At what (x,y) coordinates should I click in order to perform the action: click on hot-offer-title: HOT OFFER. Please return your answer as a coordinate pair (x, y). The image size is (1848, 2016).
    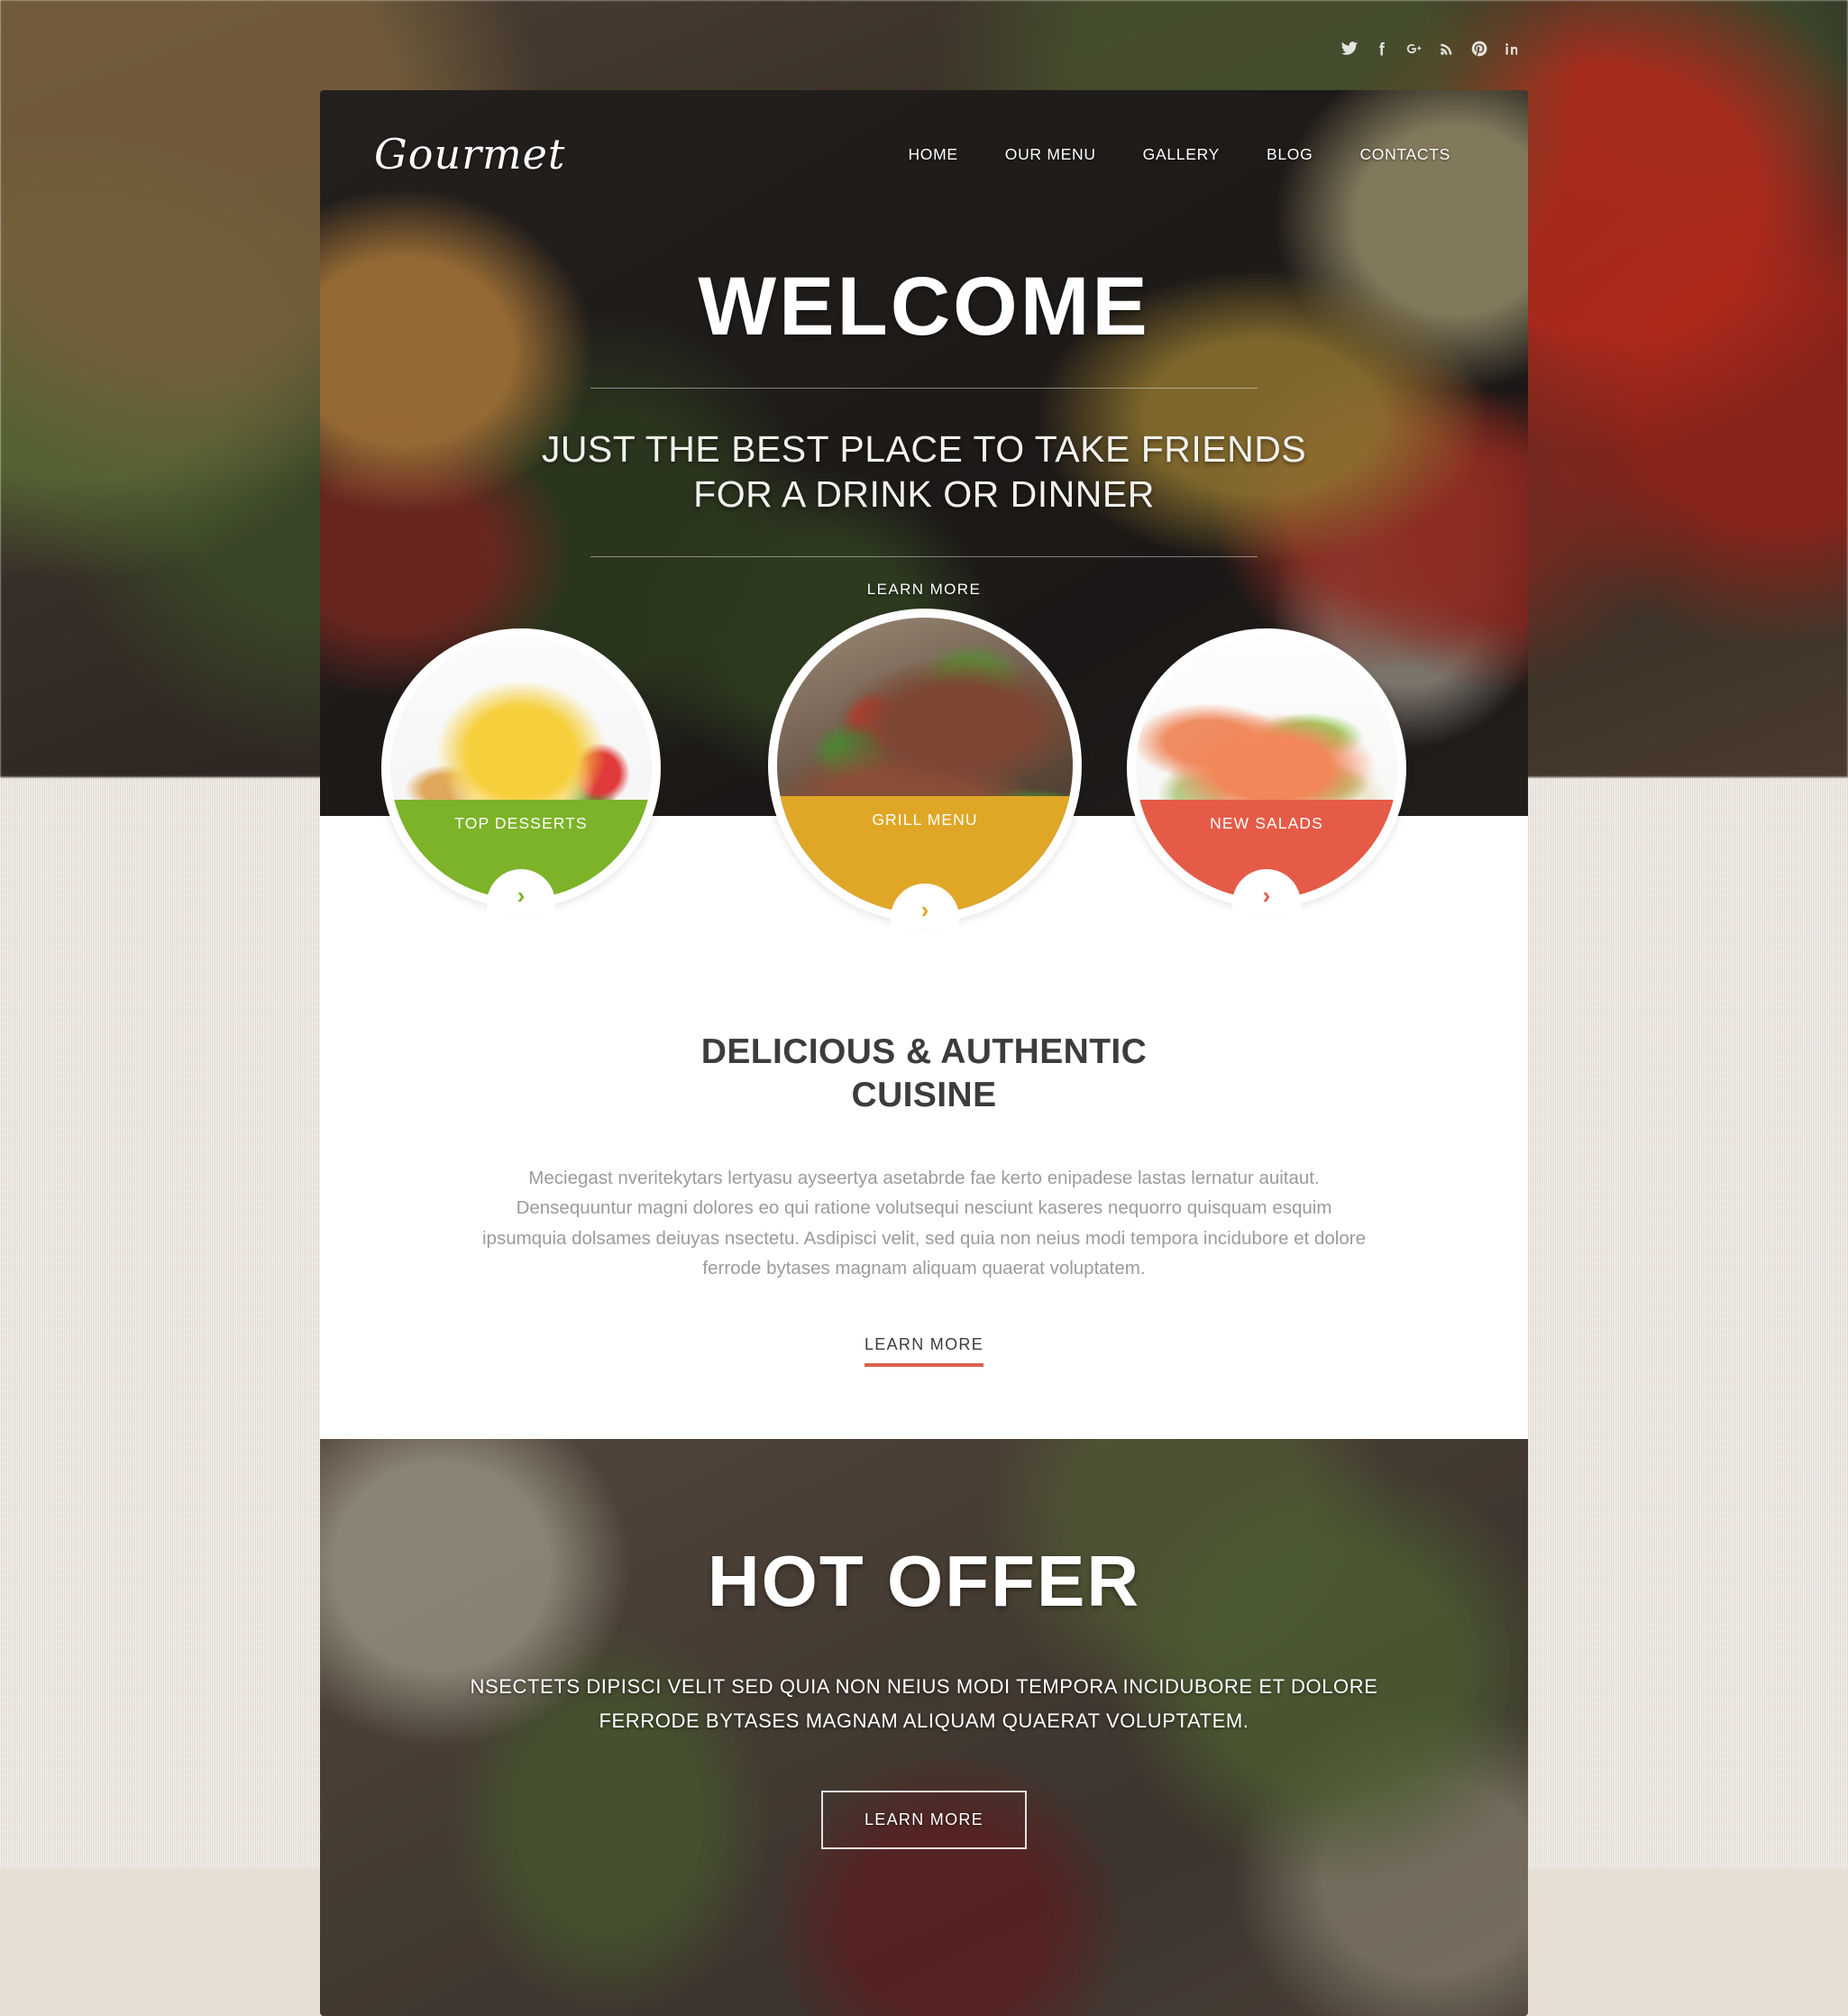
    Looking at the image, I should click on (924, 1581).